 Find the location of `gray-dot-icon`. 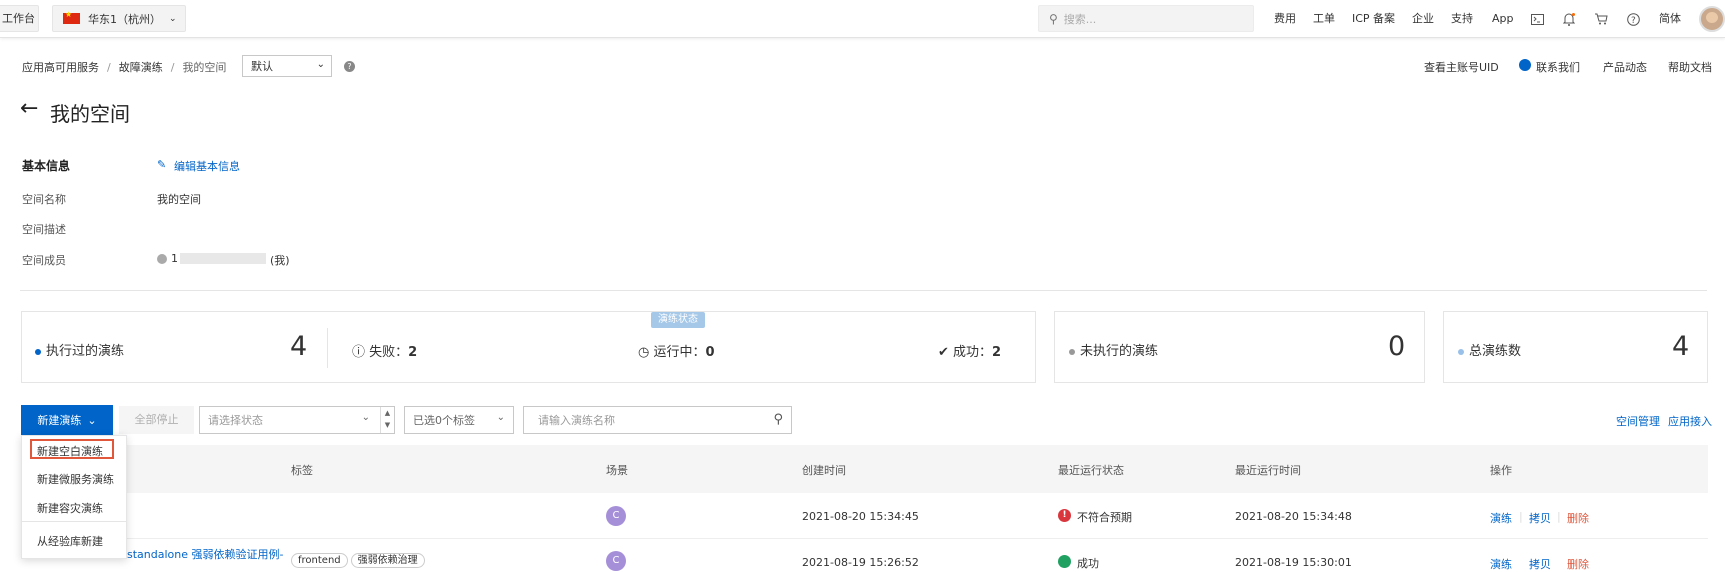

gray-dot-icon is located at coordinates (1072, 351).